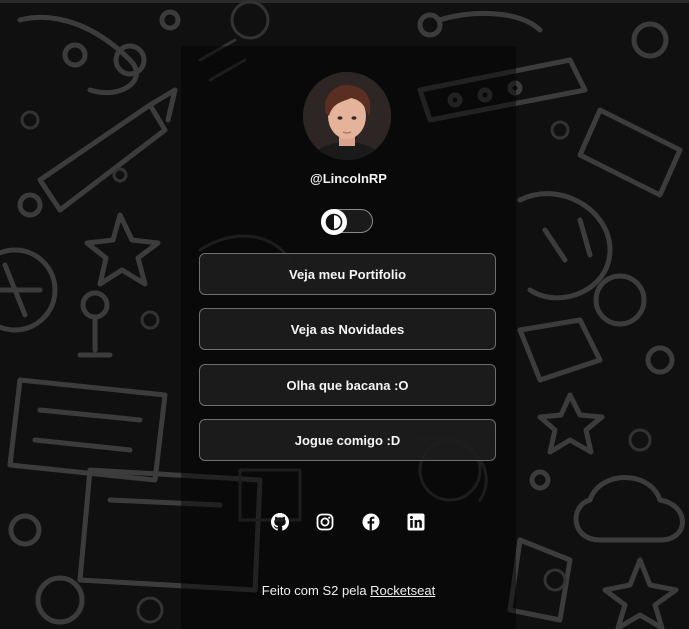 The width and height of the screenshot is (689, 629). I want to click on username: @LincolnRP, so click(348, 178).